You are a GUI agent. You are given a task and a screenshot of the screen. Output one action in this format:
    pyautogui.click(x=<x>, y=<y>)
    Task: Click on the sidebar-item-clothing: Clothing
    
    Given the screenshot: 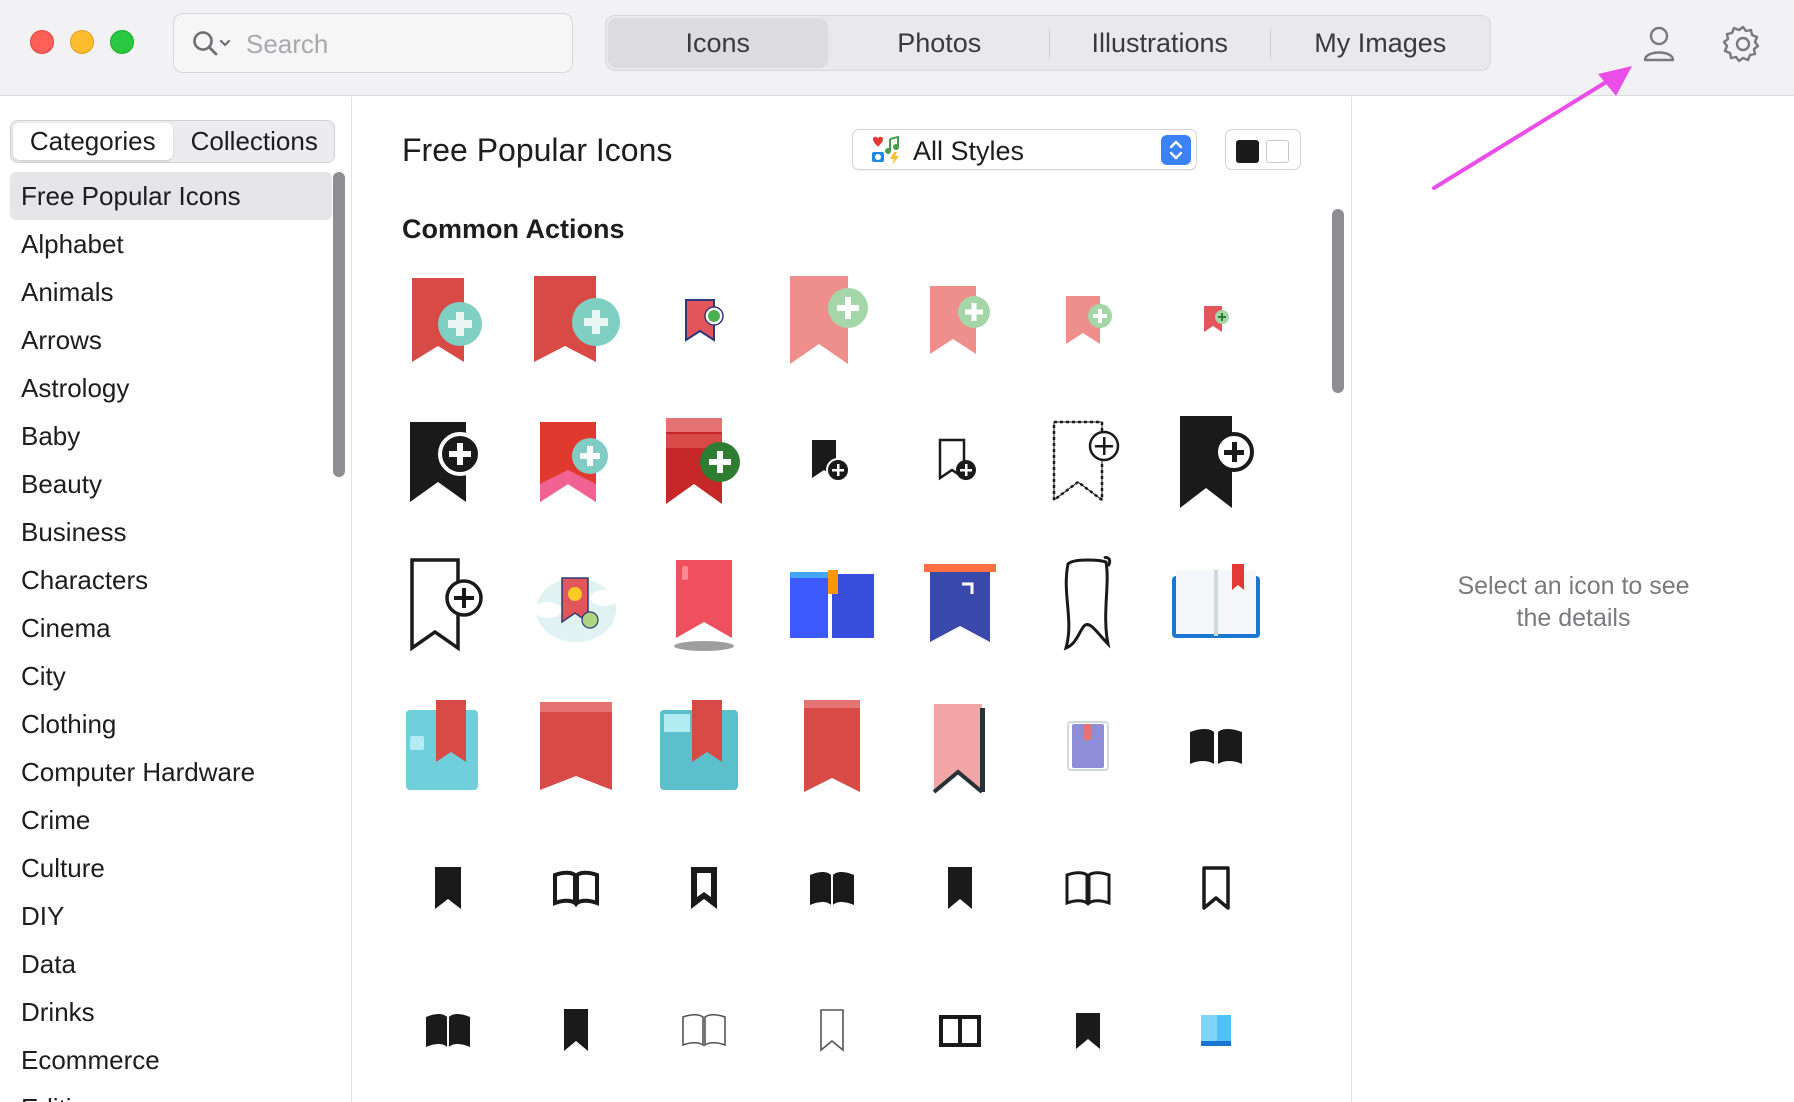 What is the action you would take?
    pyautogui.click(x=171, y=724)
    